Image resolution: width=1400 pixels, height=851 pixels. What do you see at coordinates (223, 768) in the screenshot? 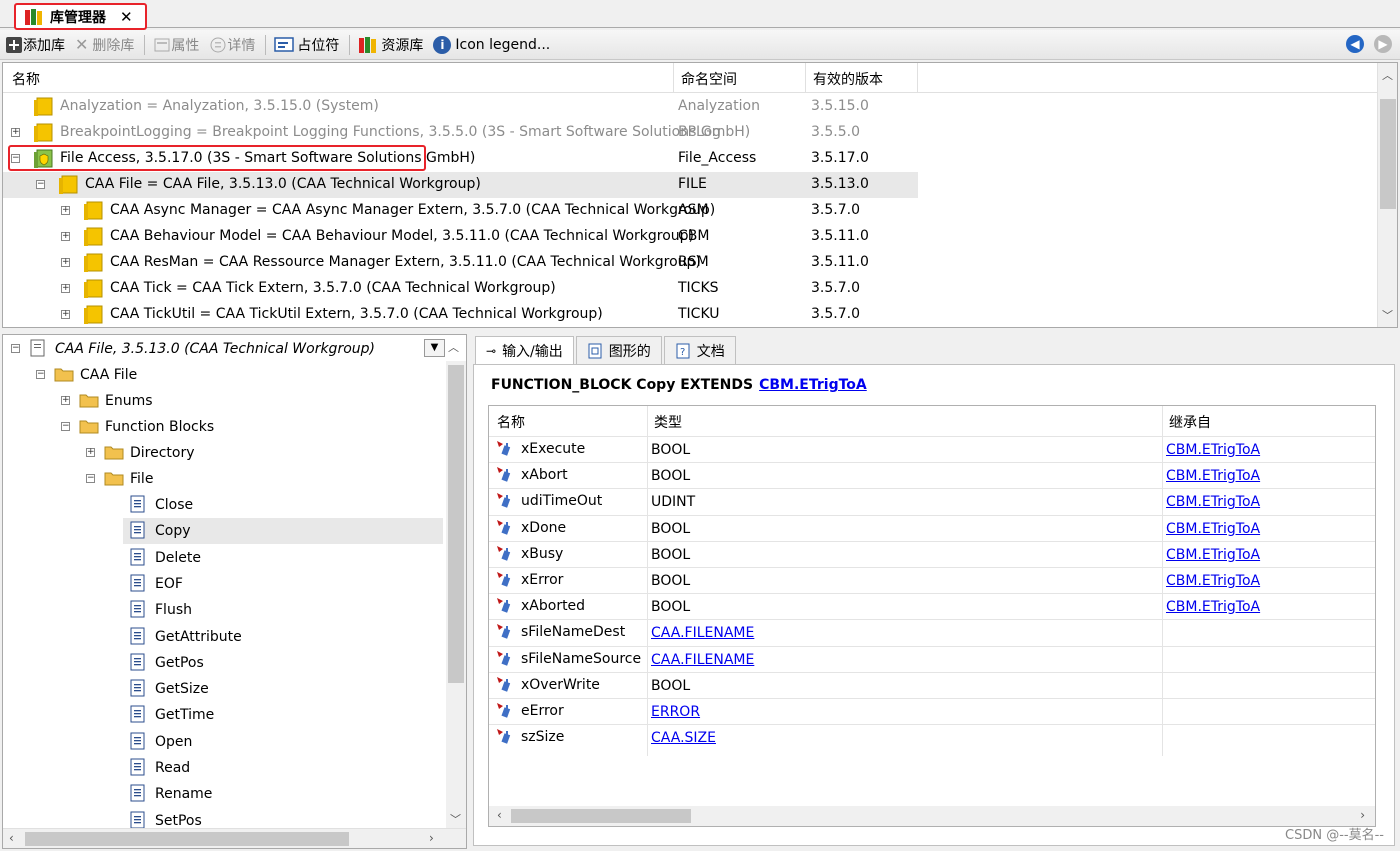
I see `tree-item-read: Read` at bounding box center [223, 768].